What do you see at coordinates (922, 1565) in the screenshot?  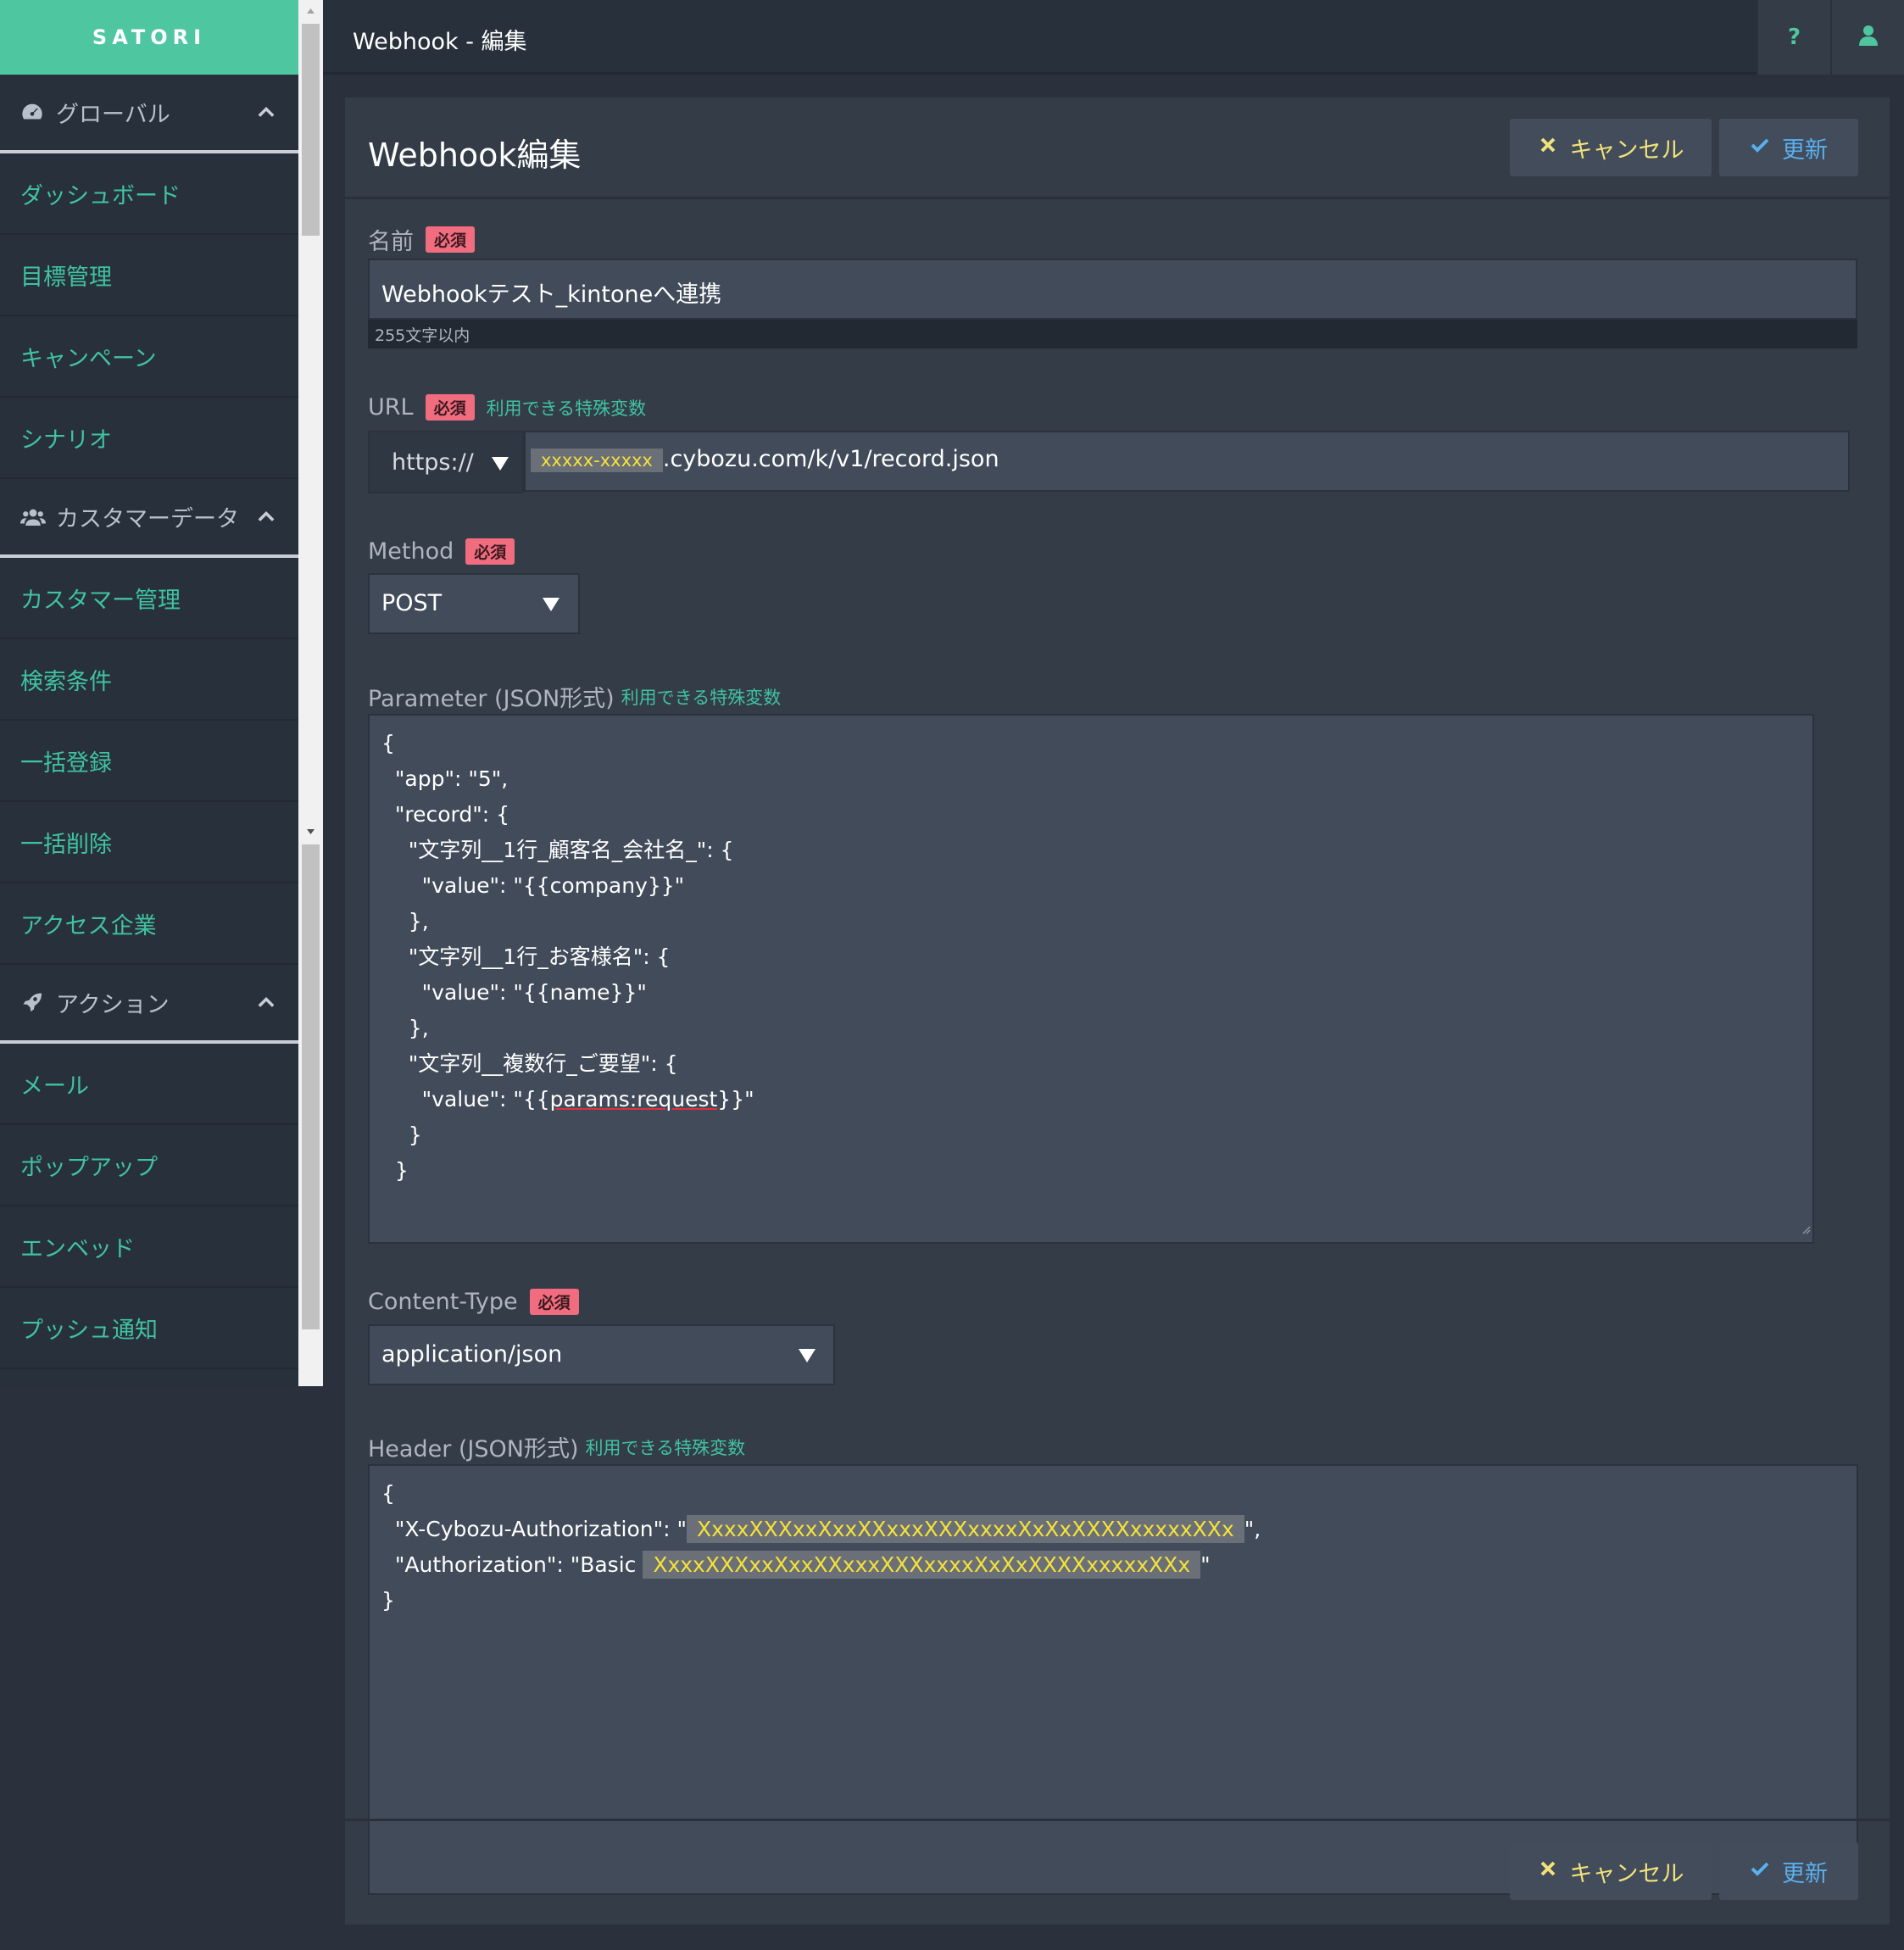 I see `masked-basic-auth-token: XxxxXXXxxXxxXXxxxXXXxxxxXxXxXXXXxxxxxXXx` at bounding box center [922, 1565].